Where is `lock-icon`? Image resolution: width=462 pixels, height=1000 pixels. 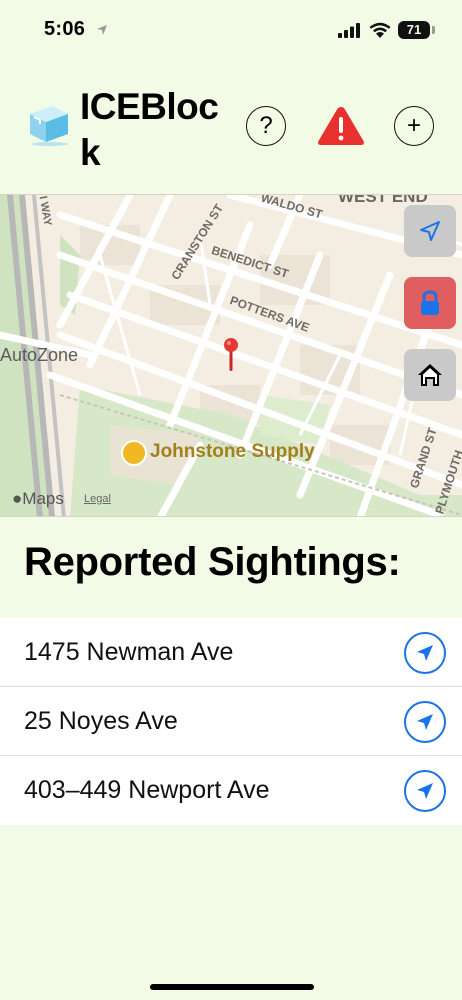 lock-icon is located at coordinates (430, 302).